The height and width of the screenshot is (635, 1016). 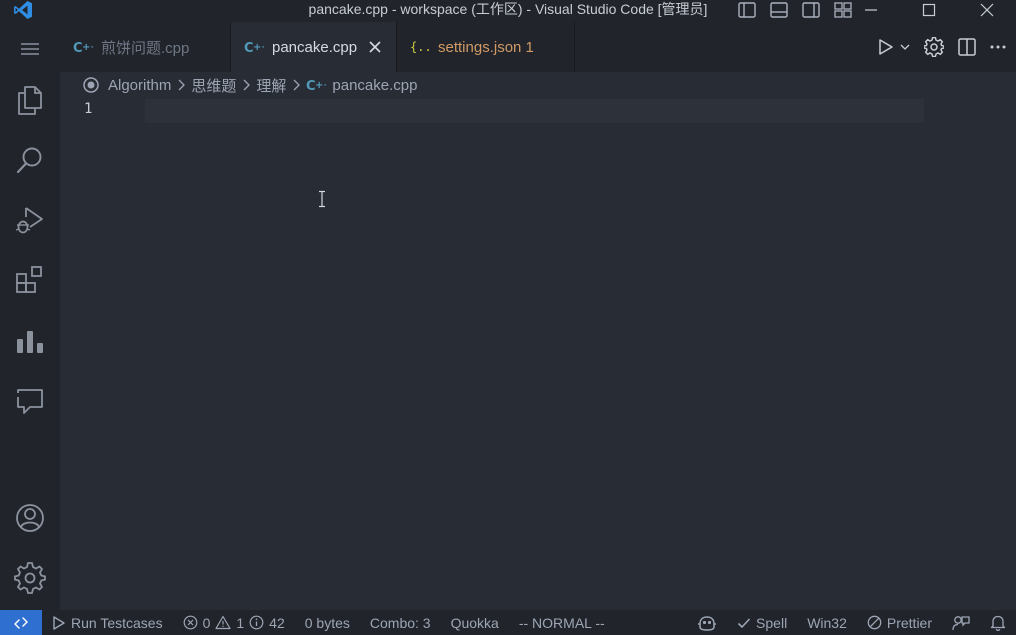 What do you see at coordinates (30, 100) in the screenshot?
I see `explorer-icon` at bounding box center [30, 100].